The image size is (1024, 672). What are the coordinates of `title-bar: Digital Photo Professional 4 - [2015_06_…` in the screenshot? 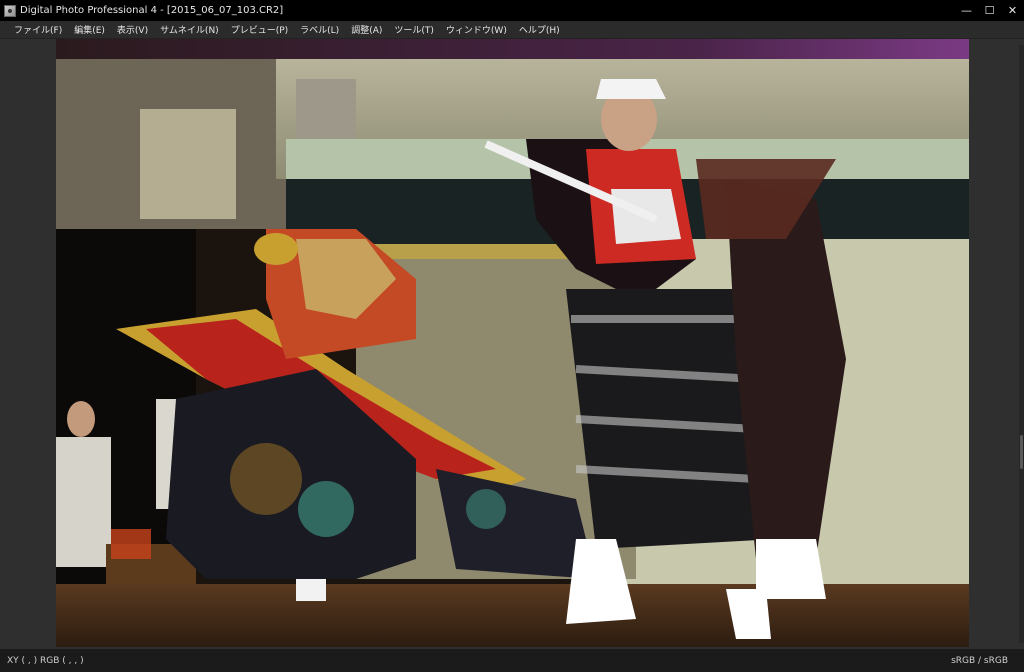 It's located at (512, 10).